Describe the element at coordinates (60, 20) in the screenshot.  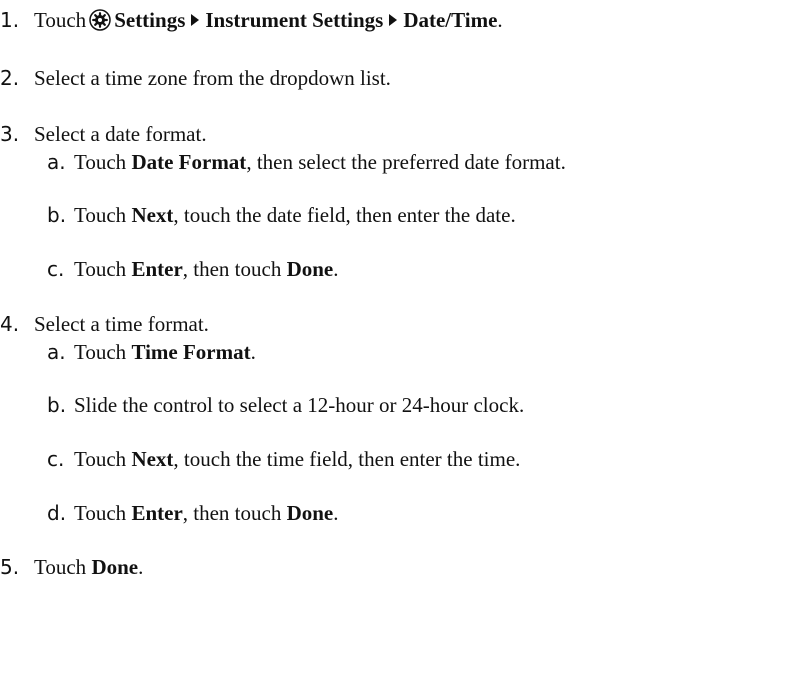
I see `touch-word: Touch` at that location.